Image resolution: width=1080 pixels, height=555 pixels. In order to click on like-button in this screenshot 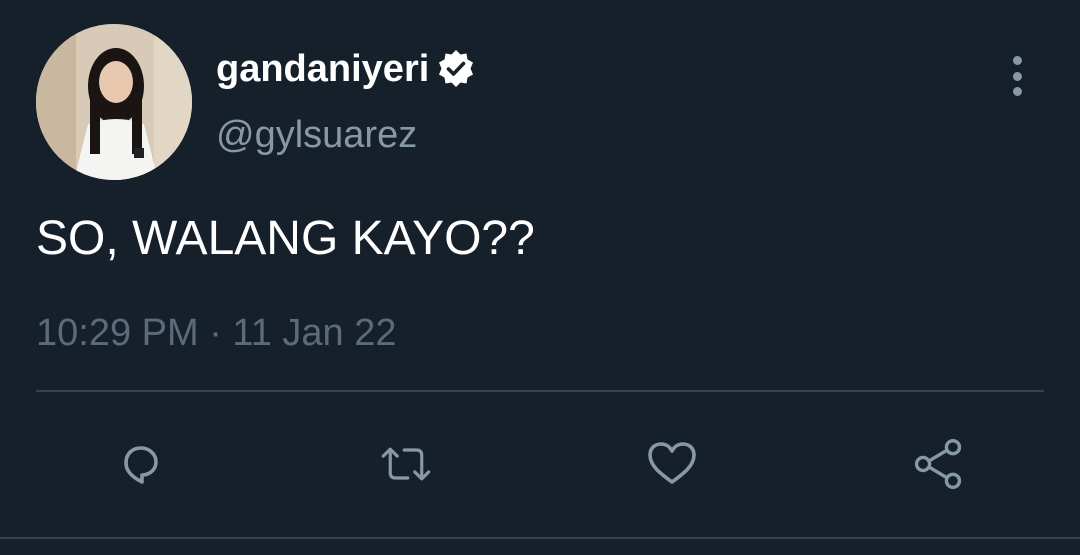, I will do `click(672, 464)`.